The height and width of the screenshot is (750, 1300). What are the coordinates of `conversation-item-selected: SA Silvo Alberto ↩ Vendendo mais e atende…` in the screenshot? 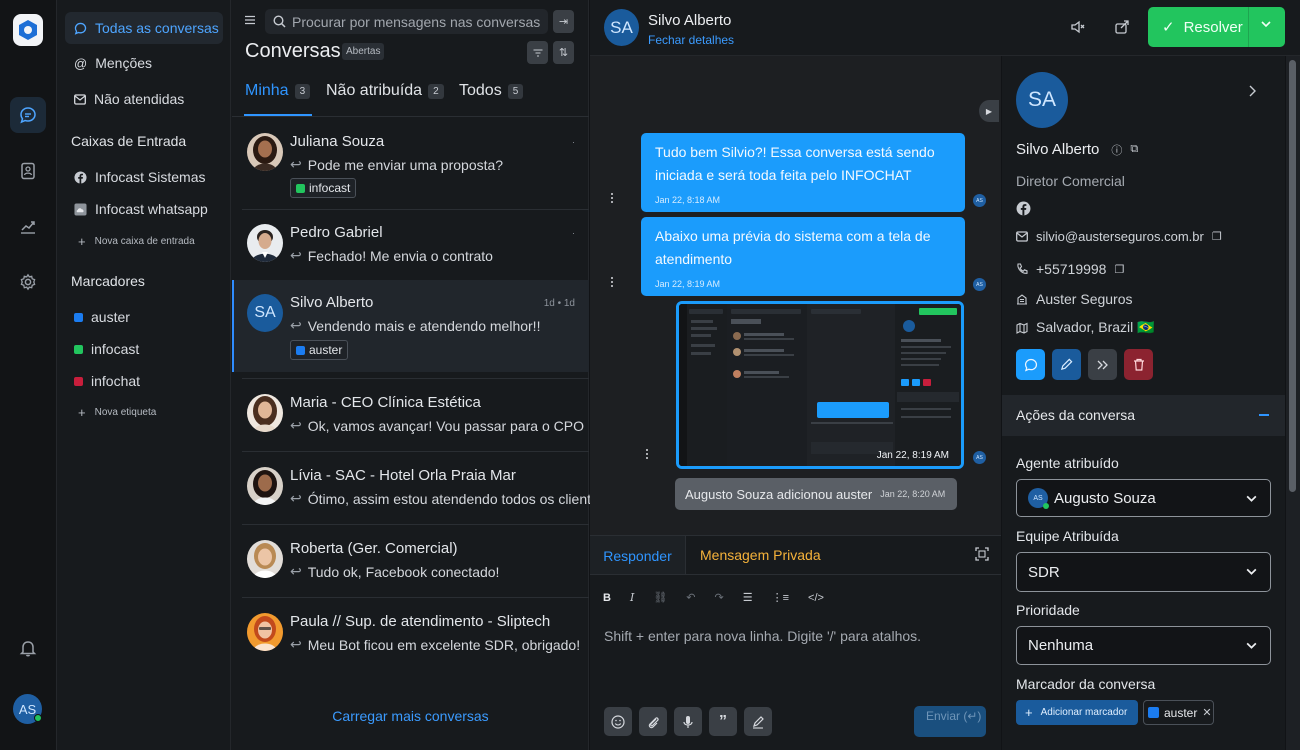 It's located at (410, 326).